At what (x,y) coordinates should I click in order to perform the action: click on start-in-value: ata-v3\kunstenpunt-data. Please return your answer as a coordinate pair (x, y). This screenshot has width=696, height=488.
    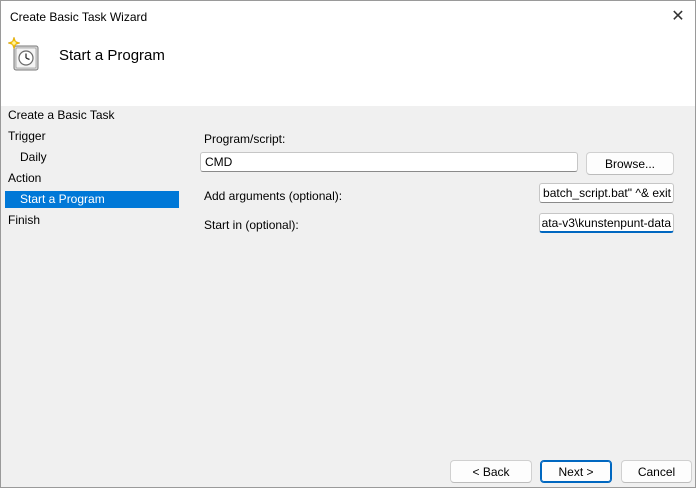
    Looking at the image, I should click on (606, 223).